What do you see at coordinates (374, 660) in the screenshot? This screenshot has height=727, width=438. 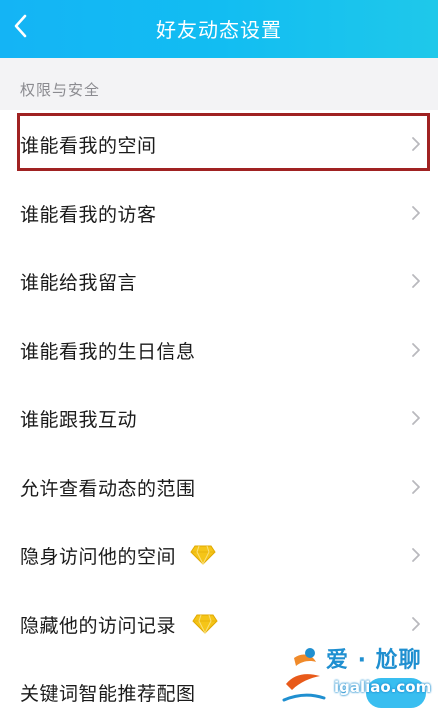 I see `watermark-text: 爱 · 尬聊` at bounding box center [374, 660].